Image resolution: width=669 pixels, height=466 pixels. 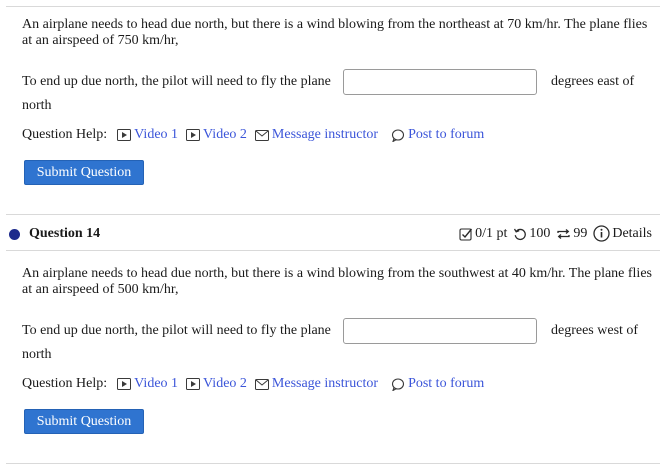 What do you see at coordinates (580, 233) in the screenshot?
I see `q14-attempts-value: 99` at bounding box center [580, 233].